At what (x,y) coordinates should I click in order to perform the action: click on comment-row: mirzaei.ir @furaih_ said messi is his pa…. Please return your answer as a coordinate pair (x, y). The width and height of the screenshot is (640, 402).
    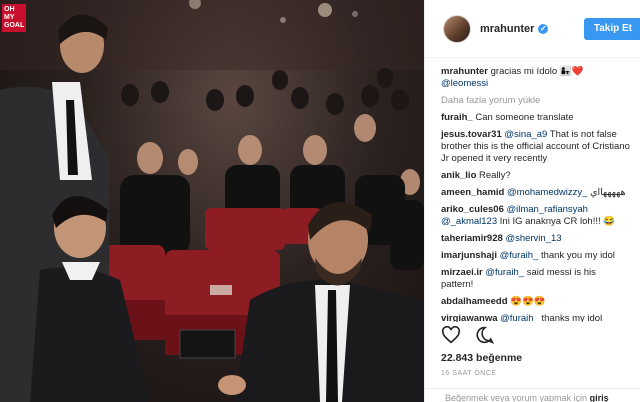
    Looking at the image, I should click on (535, 279).